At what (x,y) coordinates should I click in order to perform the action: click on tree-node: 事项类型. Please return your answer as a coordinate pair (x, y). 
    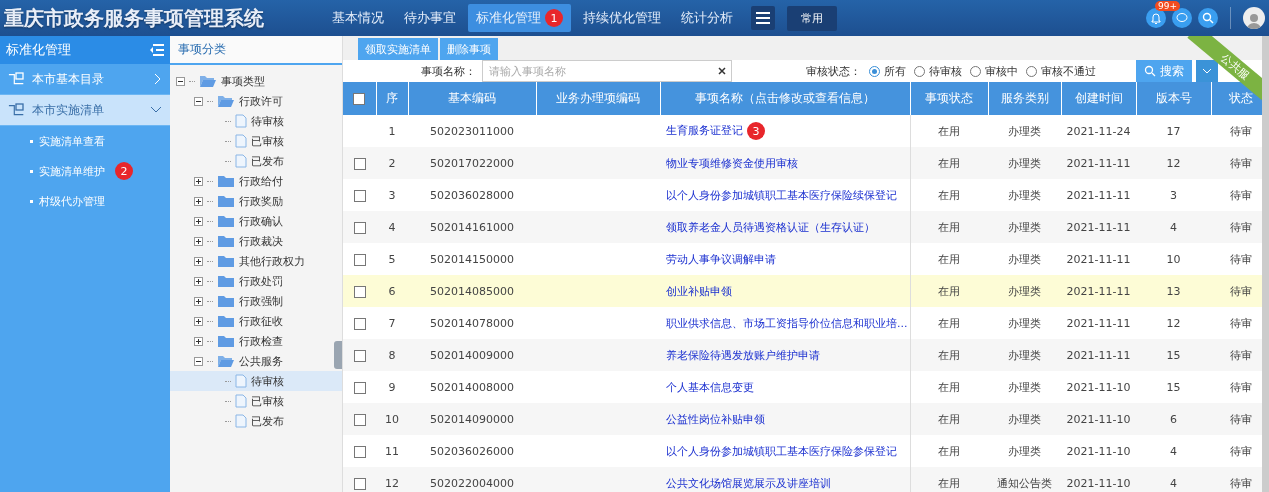
    Looking at the image, I should click on (243, 81).